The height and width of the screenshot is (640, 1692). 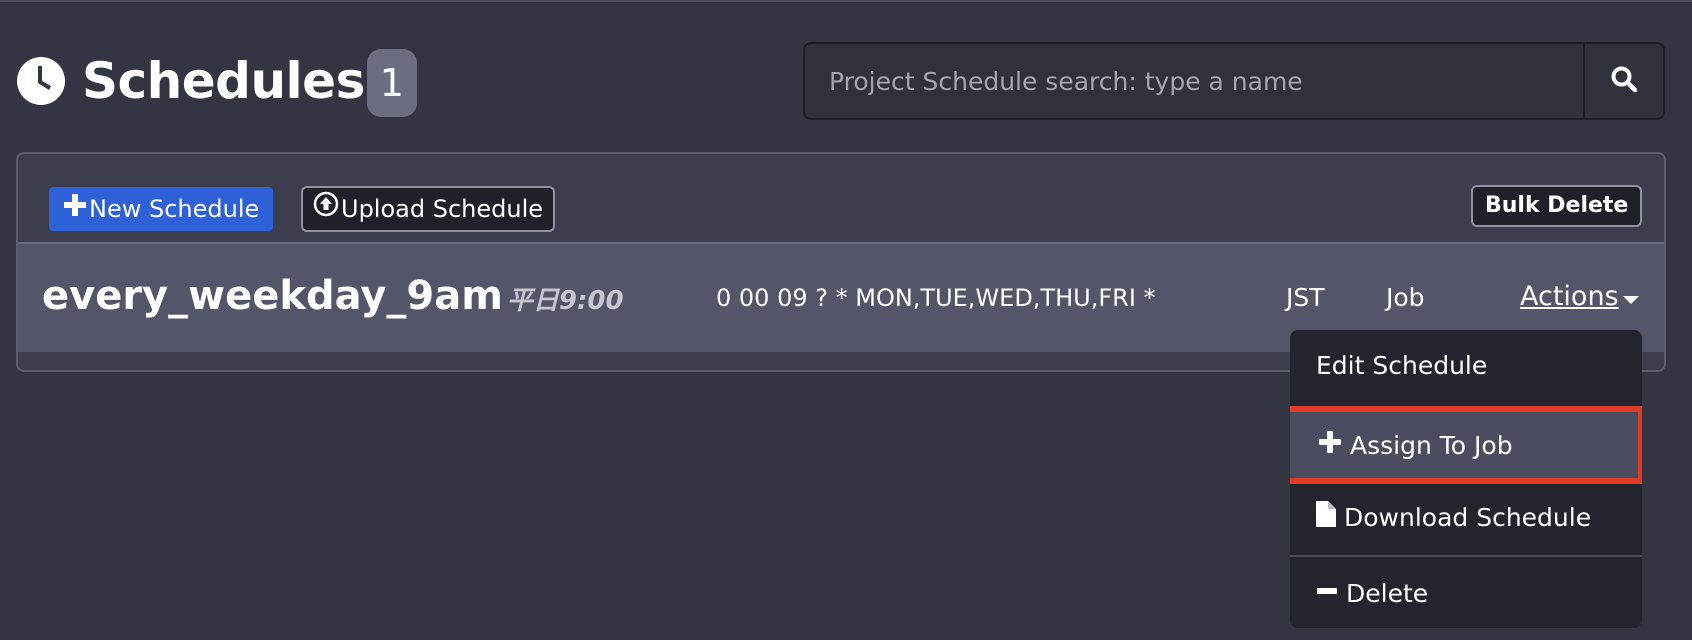 I want to click on upload-schedule-label: Upload Schedule, so click(x=442, y=209).